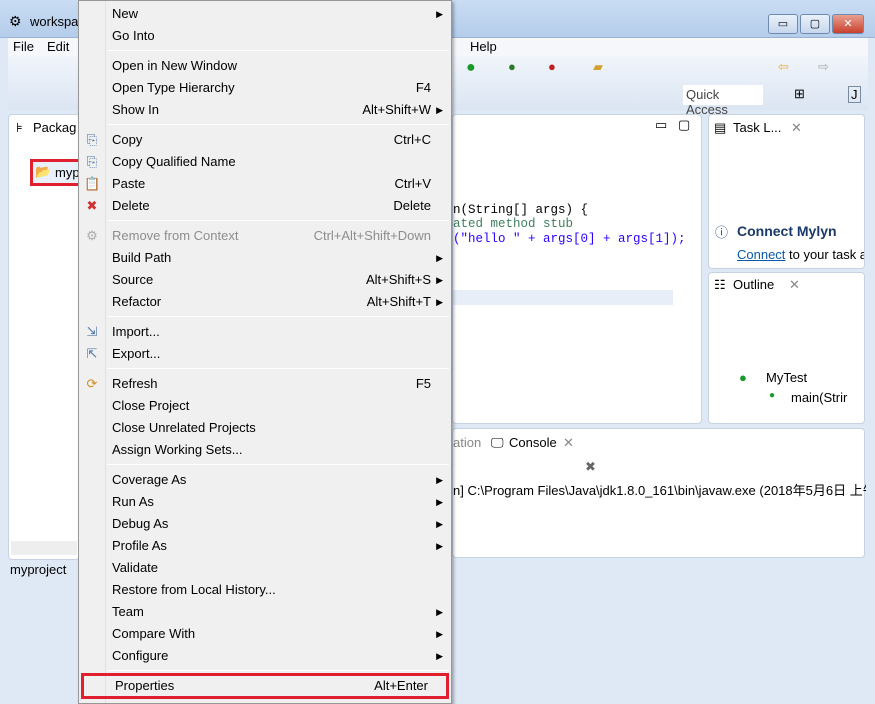 The image size is (875, 704). What do you see at coordinates (815, 24) in the screenshot?
I see `maximize-button: ▢` at bounding box center [815, 24].